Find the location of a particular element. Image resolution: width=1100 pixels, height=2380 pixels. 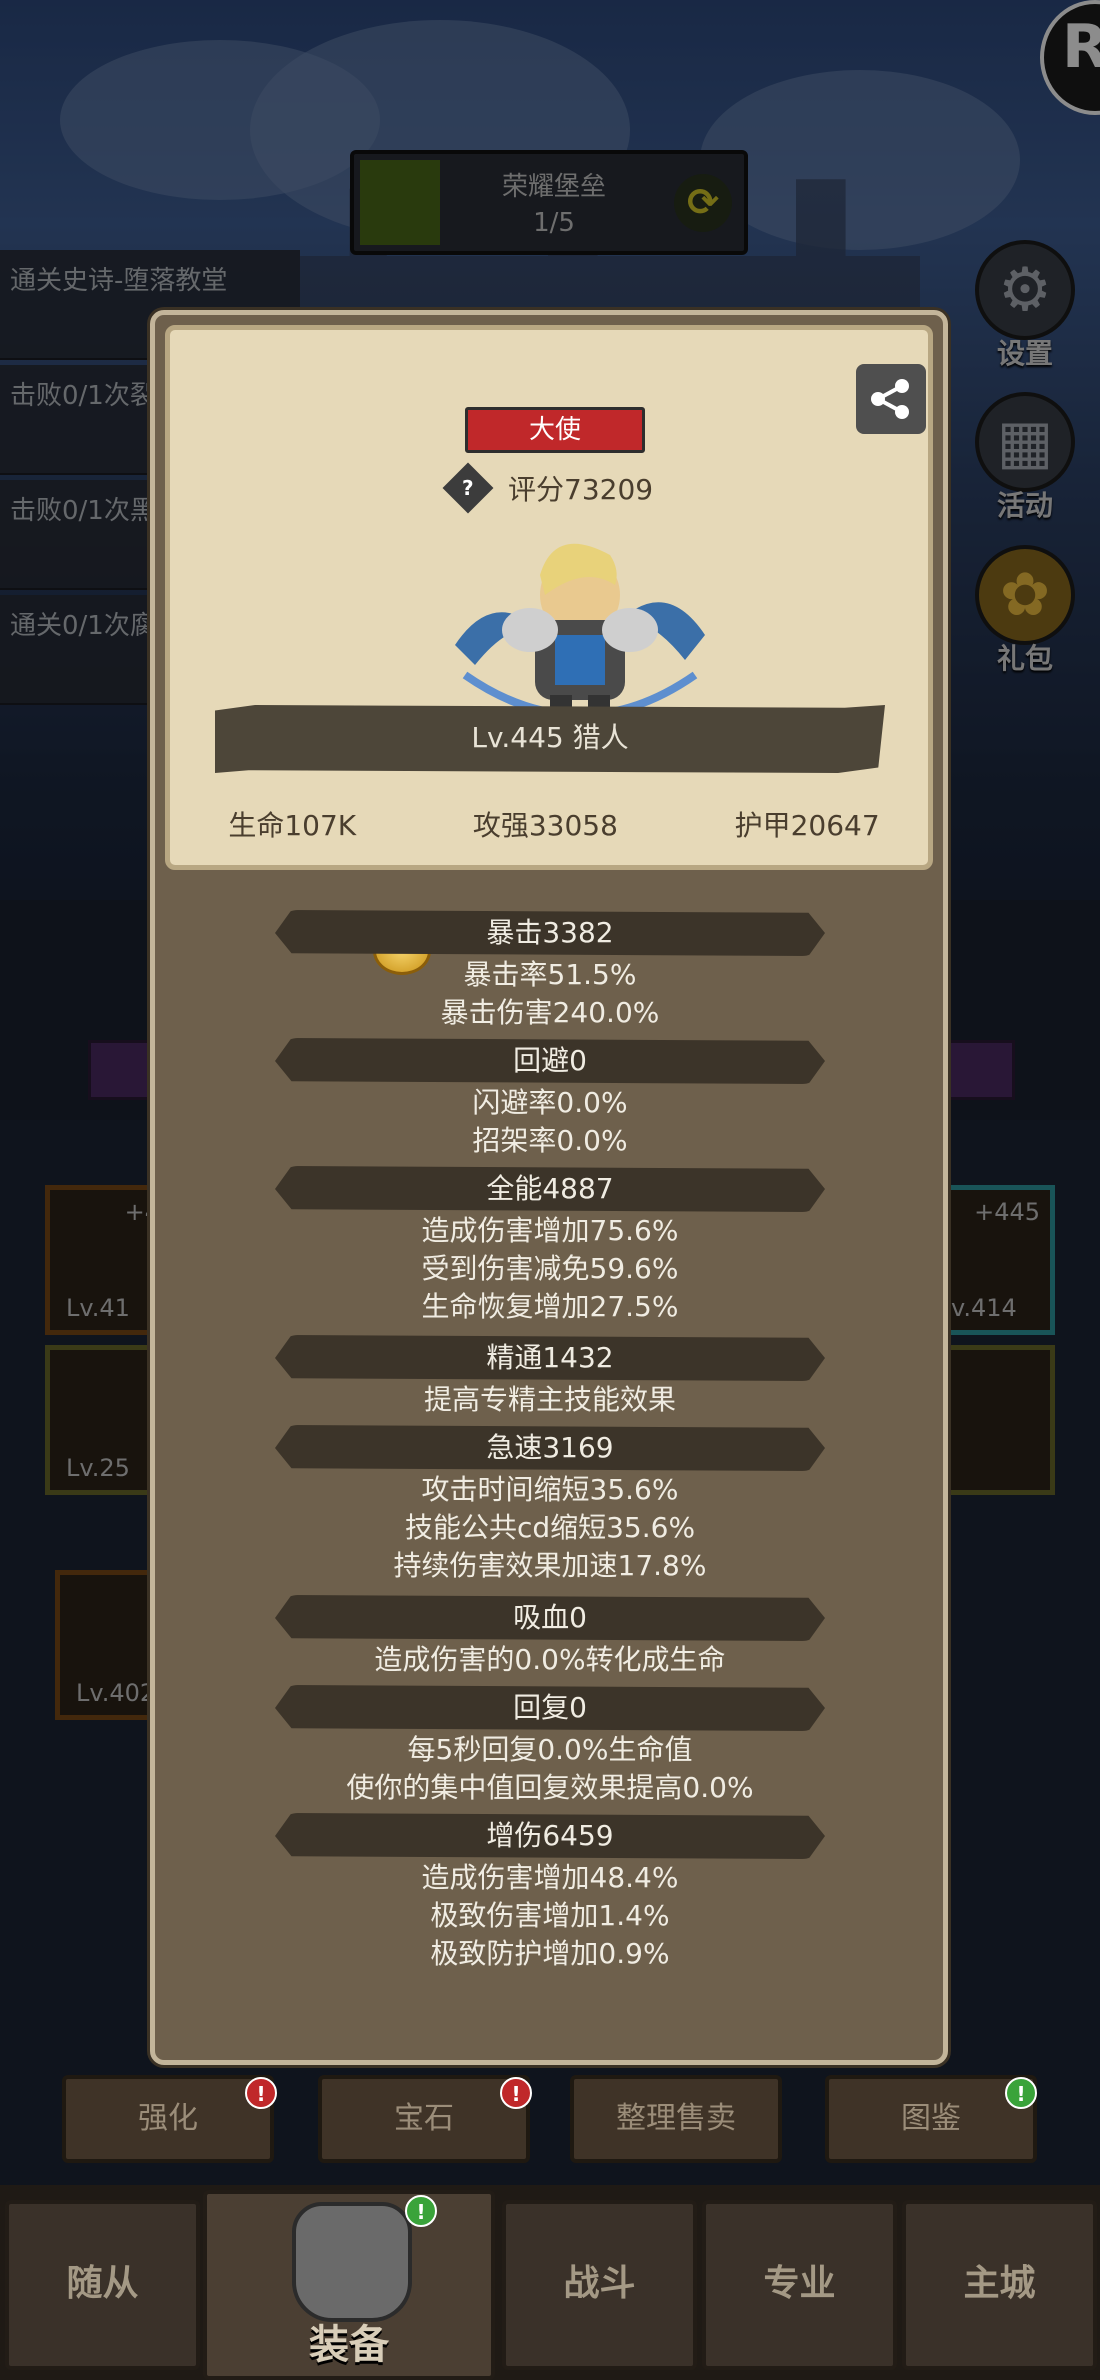

section-head: 吸血0 is located at coordinates (550, 1618).